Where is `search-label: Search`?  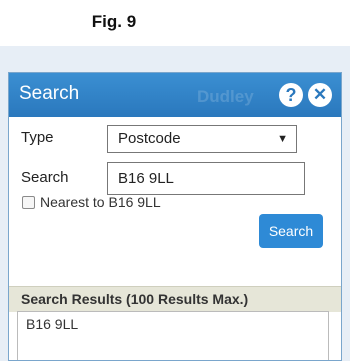
search-label: Search is located at coordinates (45, 177).